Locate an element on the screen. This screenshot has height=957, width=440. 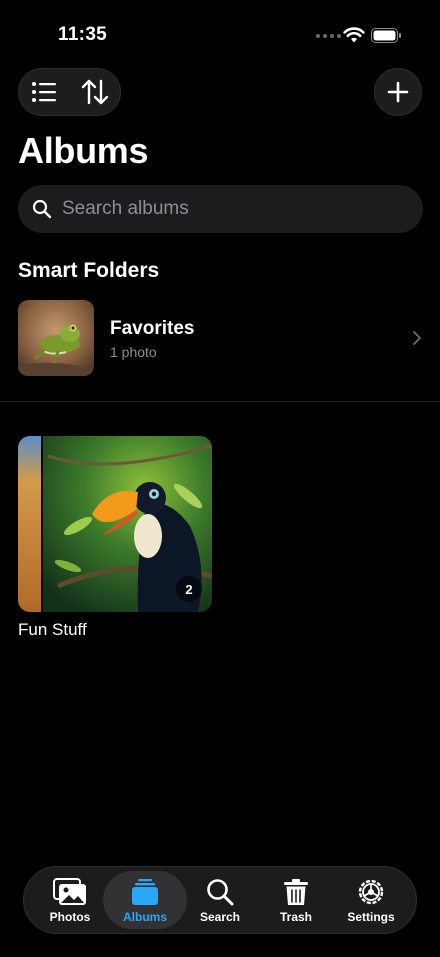
photos-icon is located at coordinates (69, 891).